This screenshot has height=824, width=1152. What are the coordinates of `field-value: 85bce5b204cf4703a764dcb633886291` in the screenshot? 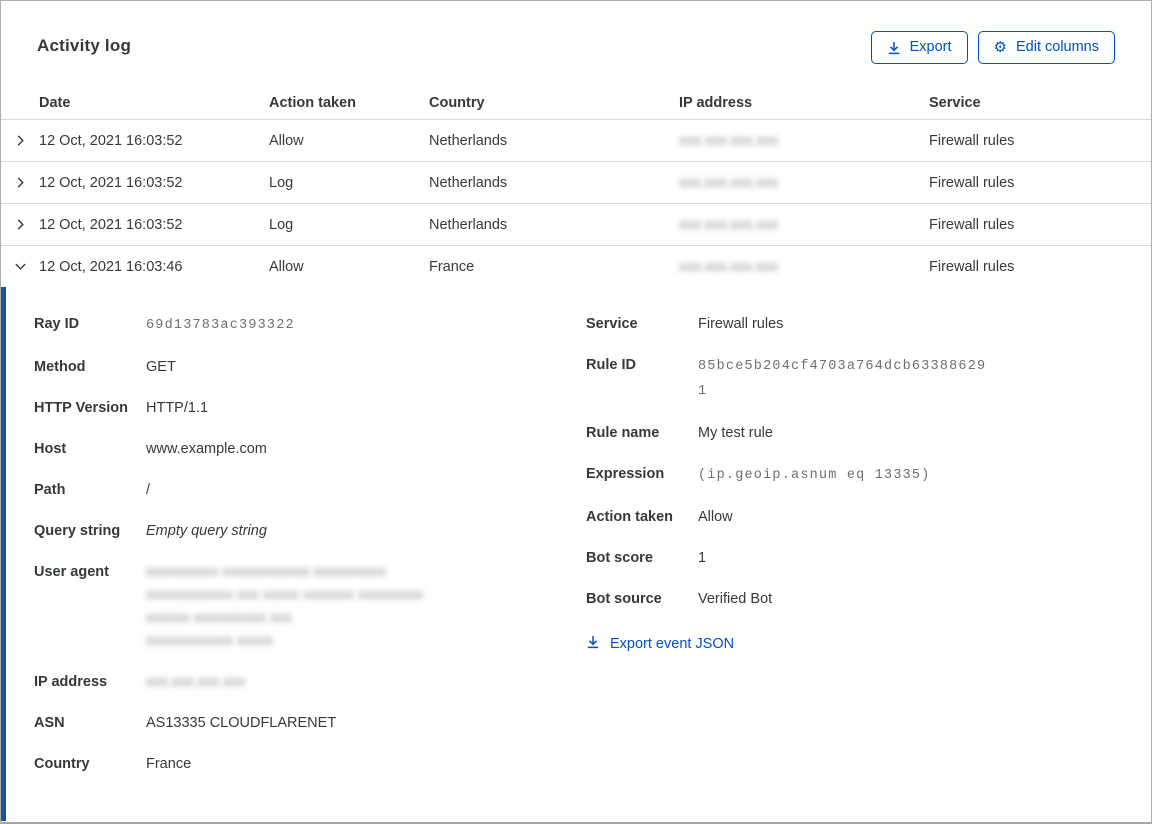 It's located at (842, 379).